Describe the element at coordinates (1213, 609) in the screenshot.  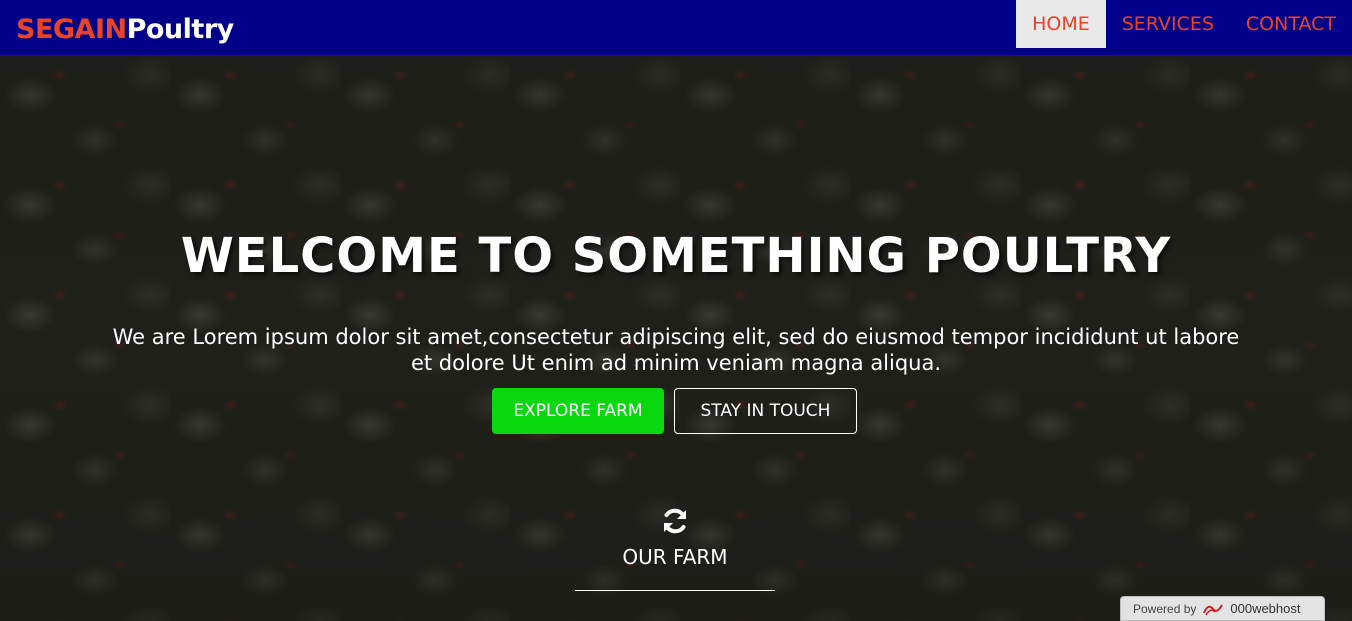
I see `000webhost-logo-icon` at that location.